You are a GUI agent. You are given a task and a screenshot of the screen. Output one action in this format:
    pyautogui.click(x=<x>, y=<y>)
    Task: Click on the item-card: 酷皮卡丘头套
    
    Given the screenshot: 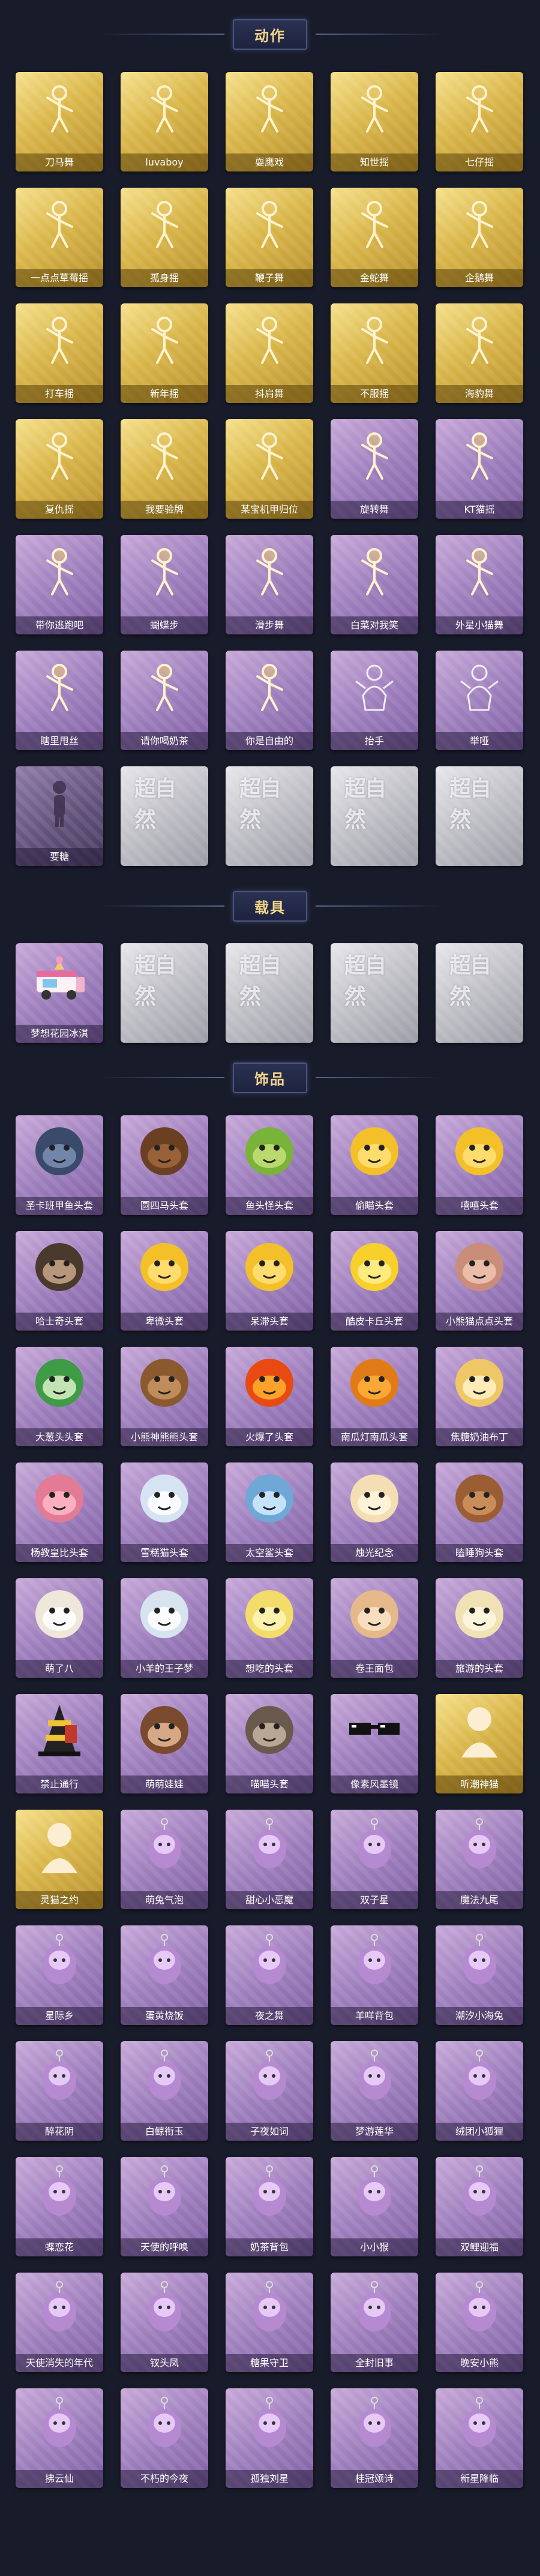 What is the action you would take?
    pyautogui.click(x=375, y=1281)
    